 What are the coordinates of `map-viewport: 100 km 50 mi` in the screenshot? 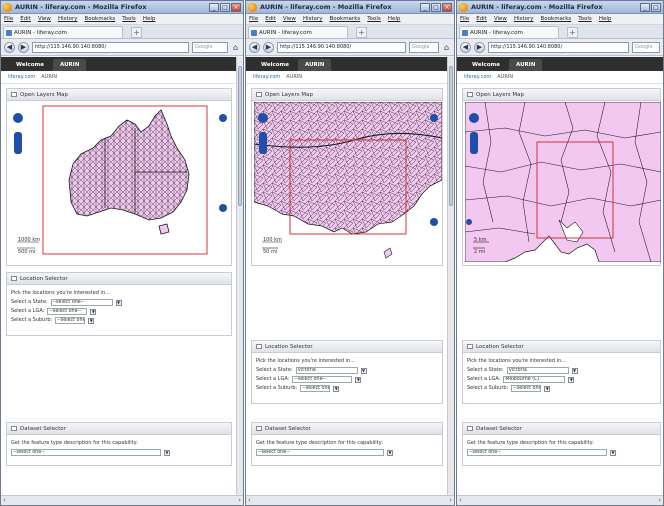 It's located at (348, 182).